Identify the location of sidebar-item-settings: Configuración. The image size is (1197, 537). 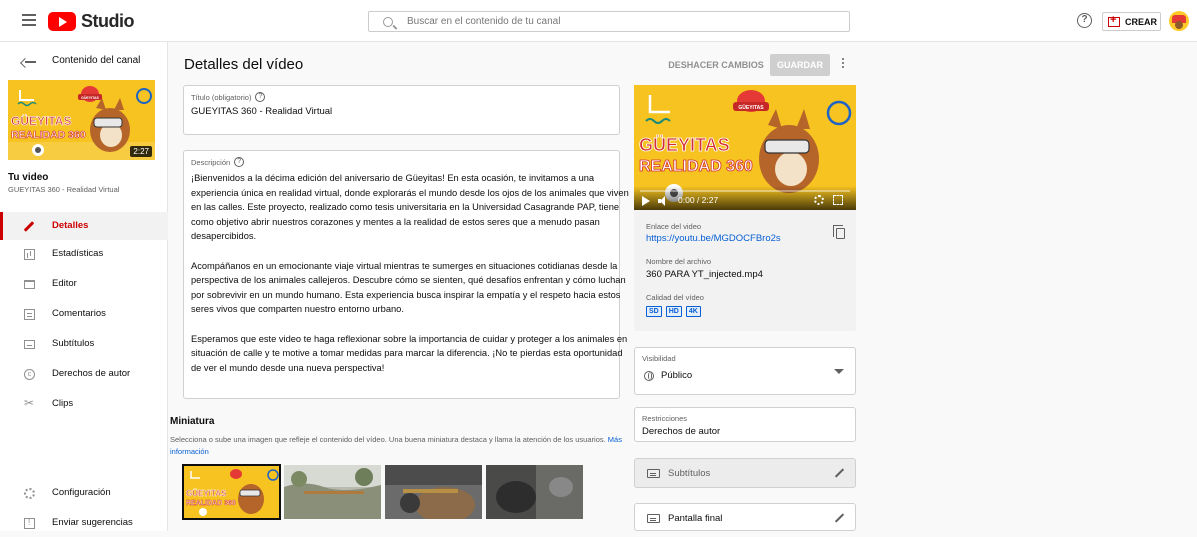
(84, 493).